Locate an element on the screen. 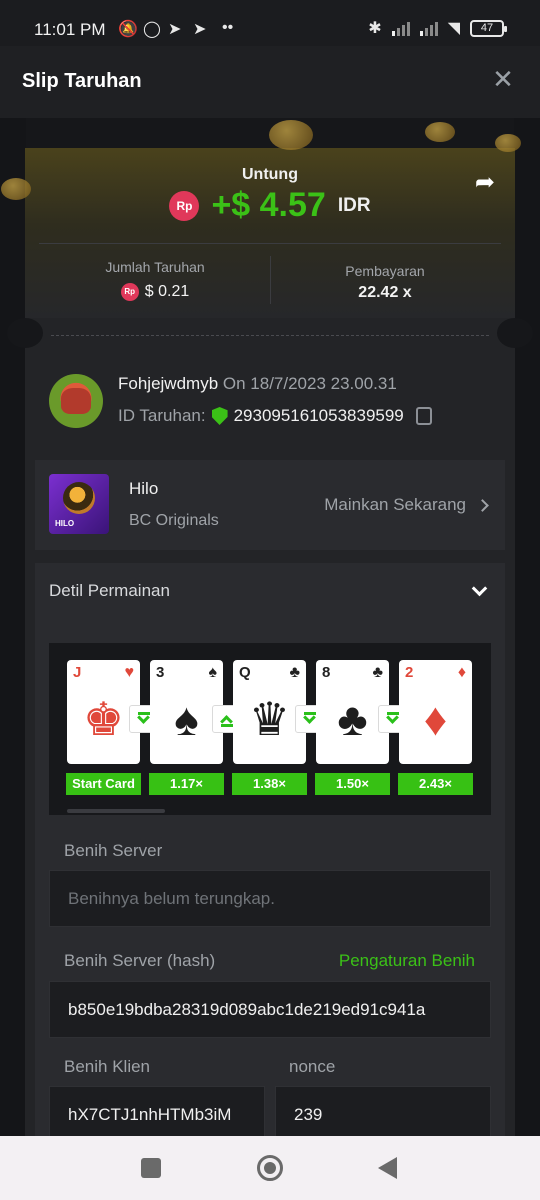  avatar is located at coordinates (76, 401).